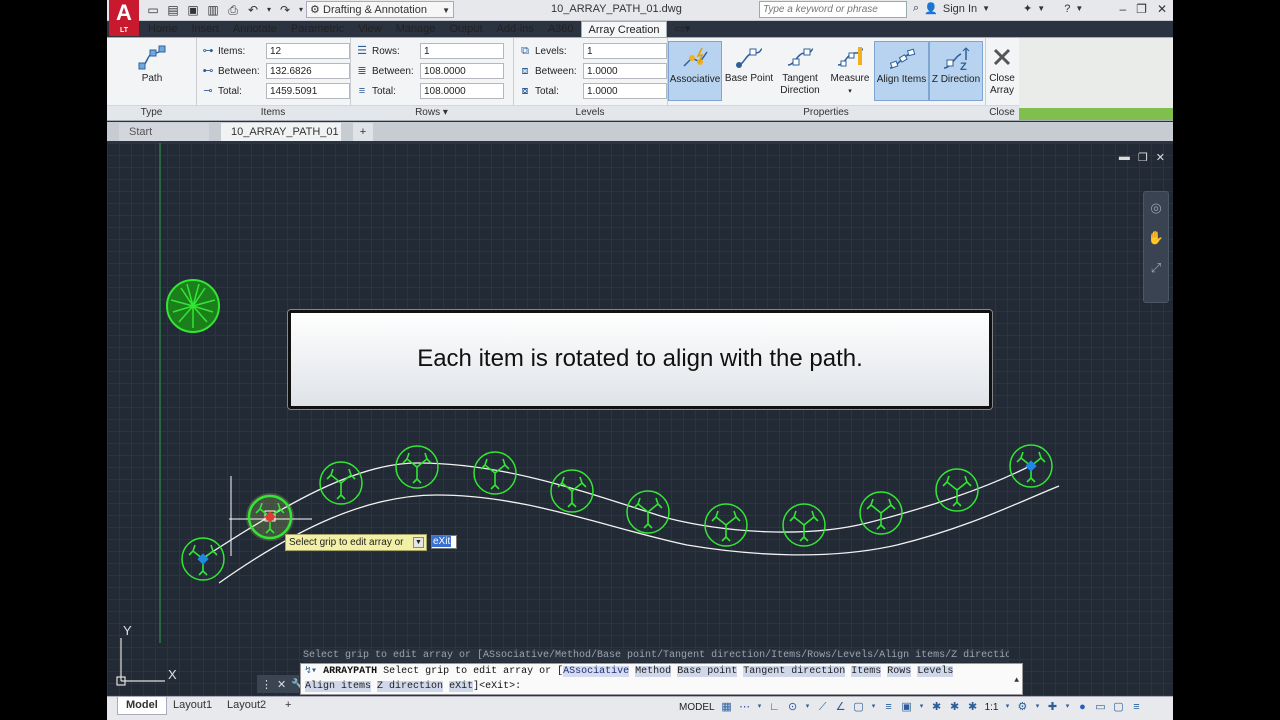 The height and width of the screenshot is (720, 1280). Describe the element at coordinates (707, 671) in the screenshot. I see `cmd-option-base-point: Base point` at that location.